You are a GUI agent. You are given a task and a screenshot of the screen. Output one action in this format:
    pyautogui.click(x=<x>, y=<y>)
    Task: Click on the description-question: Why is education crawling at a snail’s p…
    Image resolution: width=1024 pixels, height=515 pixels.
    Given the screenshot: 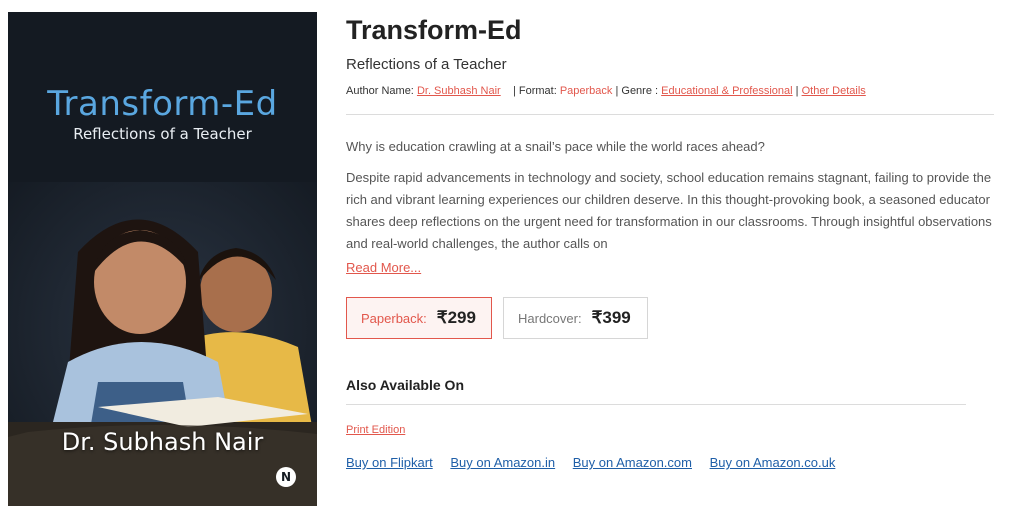 What is the action you would take?
    pyautogui.click(x=555, y=146)
    